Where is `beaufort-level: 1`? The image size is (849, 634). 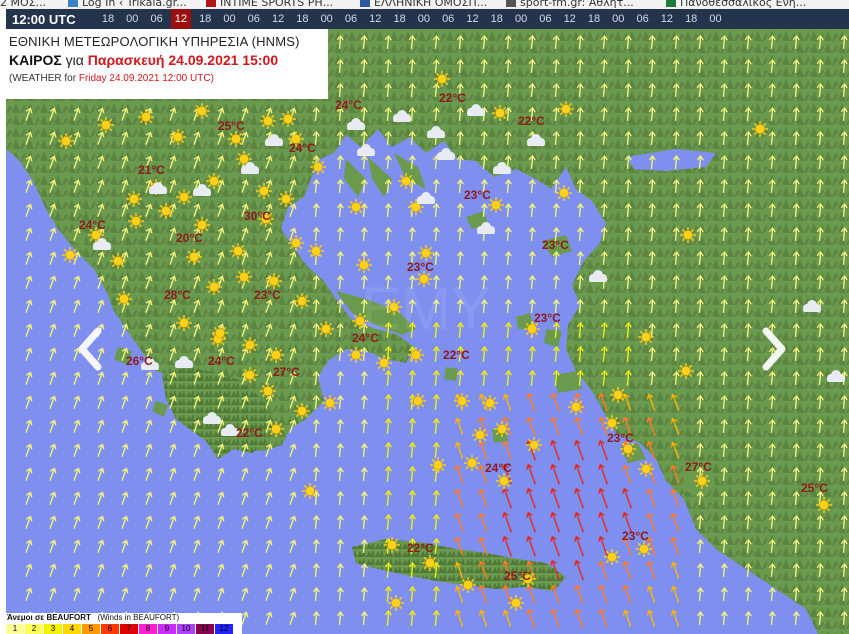 beaufort-level: 1 is located at coordinates (15, 629).